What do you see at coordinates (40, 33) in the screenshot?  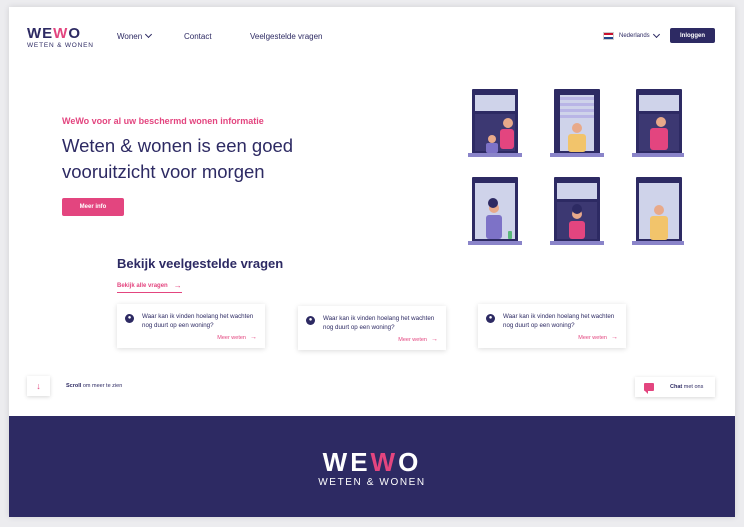 I see `logo-part-1: WE` at bounding box center [40, 33].